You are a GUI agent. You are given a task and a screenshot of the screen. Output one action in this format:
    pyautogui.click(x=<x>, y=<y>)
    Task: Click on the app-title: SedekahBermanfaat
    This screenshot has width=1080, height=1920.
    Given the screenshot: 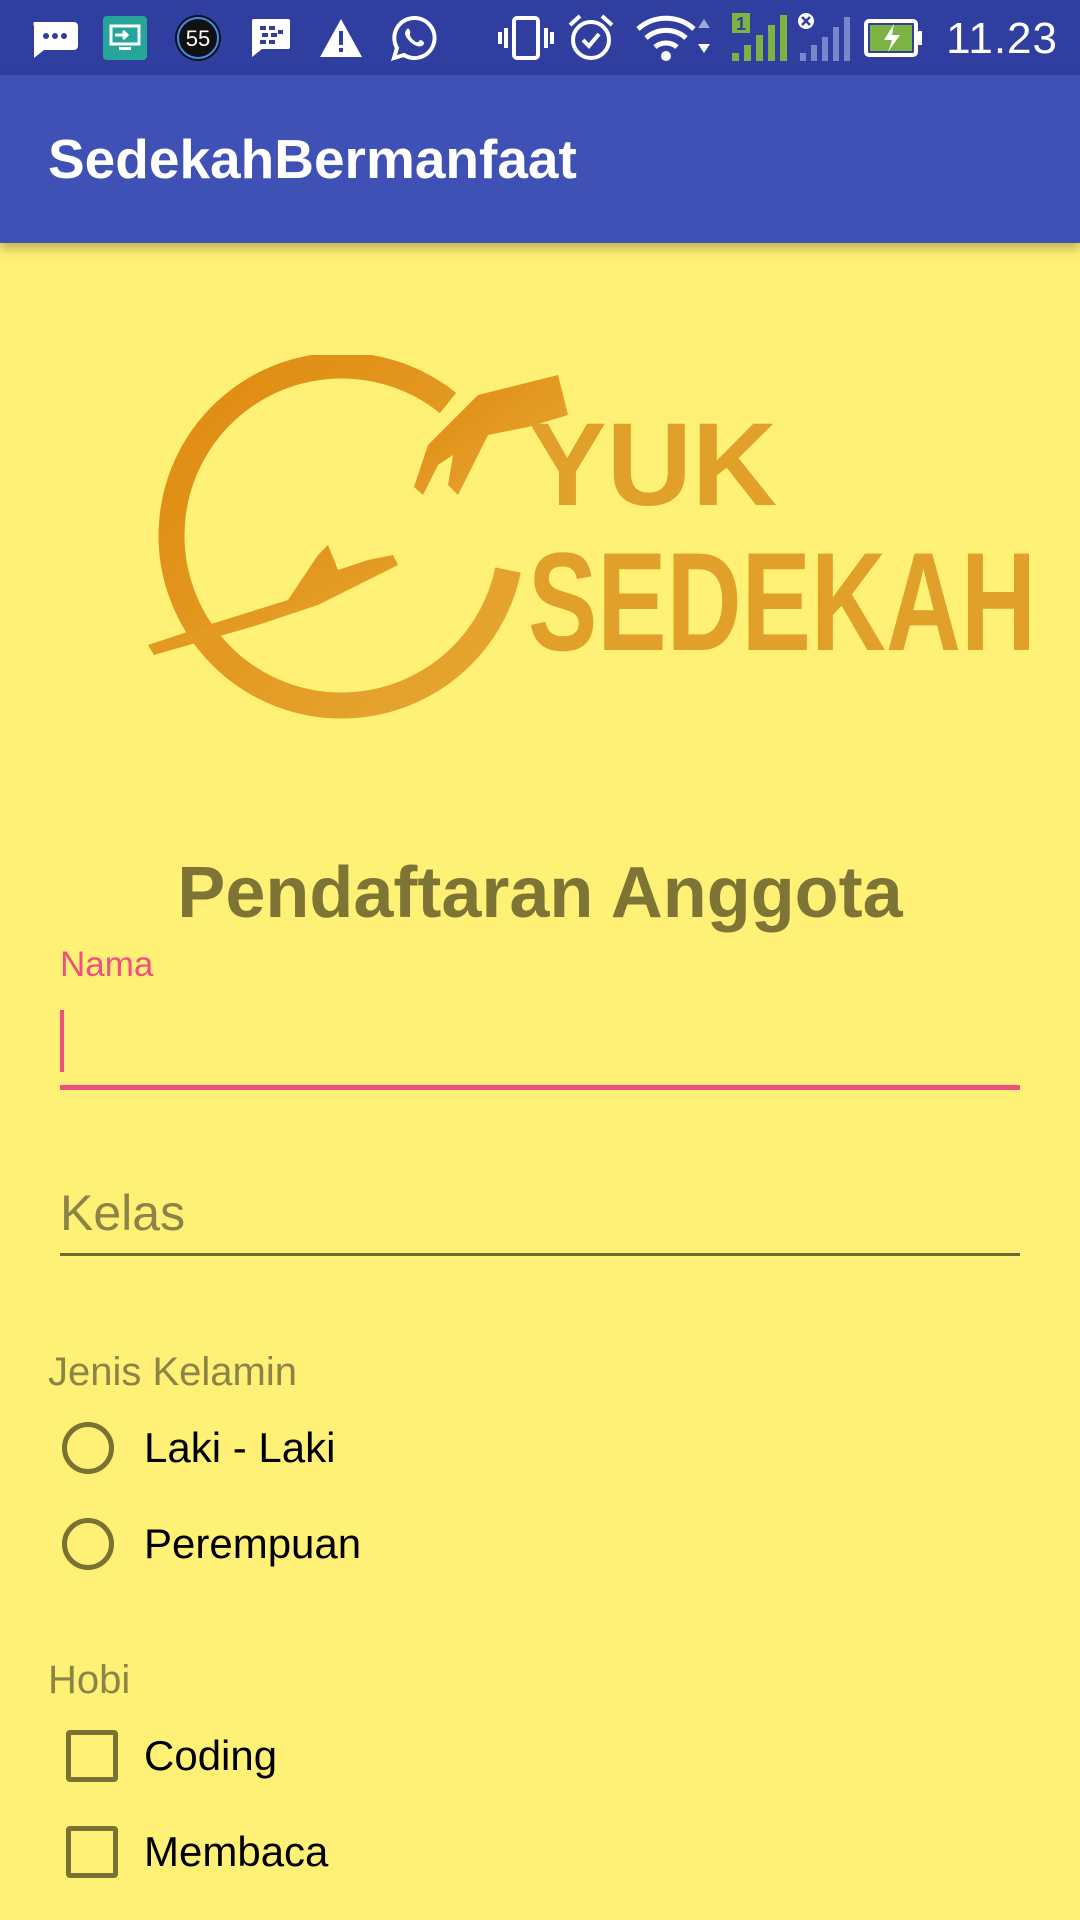 What is the action you would take?
    pyautogui.click(x=312, y=159)
    